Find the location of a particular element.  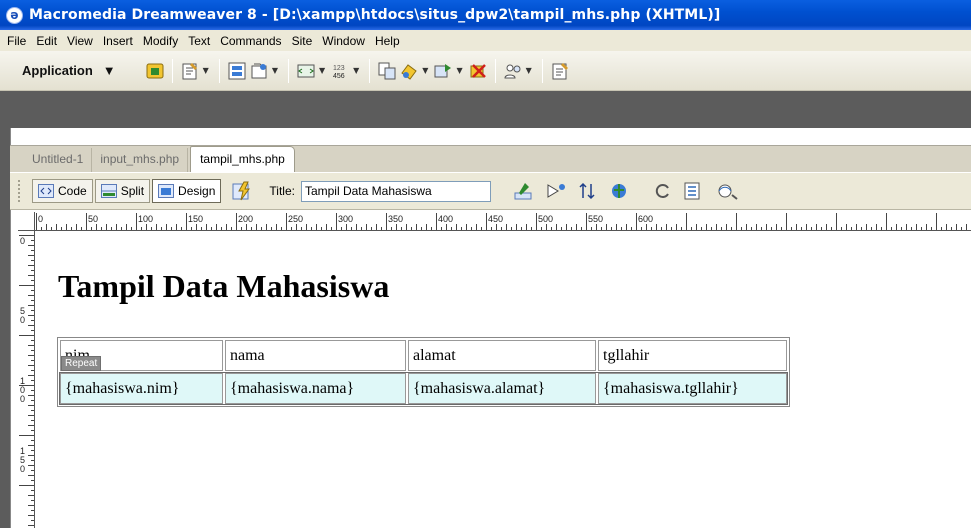

menu-site: Site is located at coordinates (302, 41).